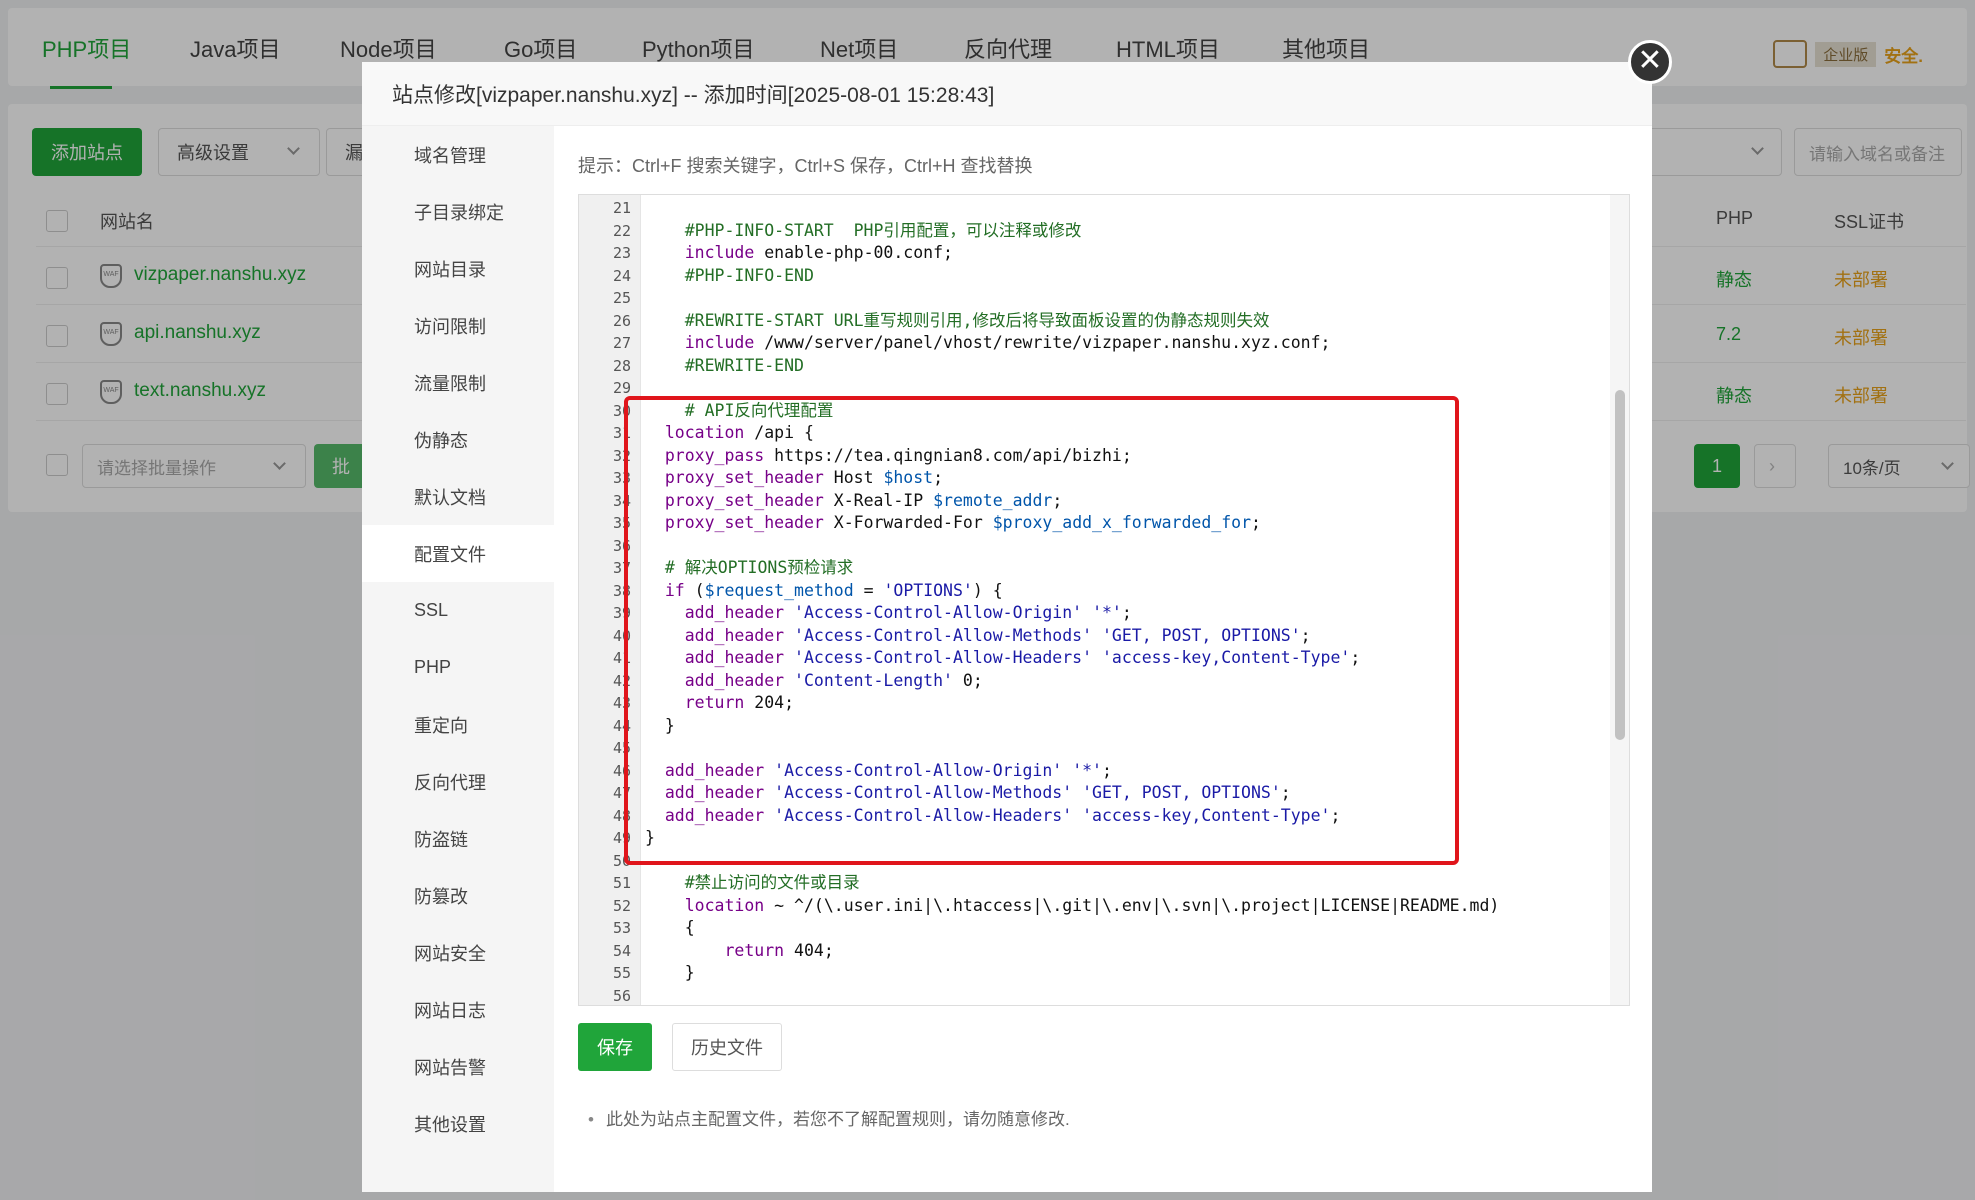  Describe the element at coordinates (621, 230) in the screenshot. I see `line-number: 22` at that location.